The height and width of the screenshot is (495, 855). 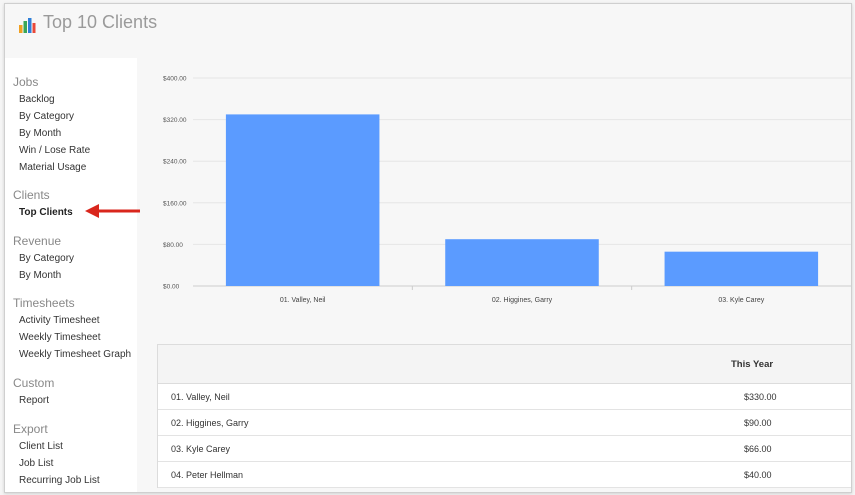 I want to click on client-value: $66.00, so click(x=758, y=449).